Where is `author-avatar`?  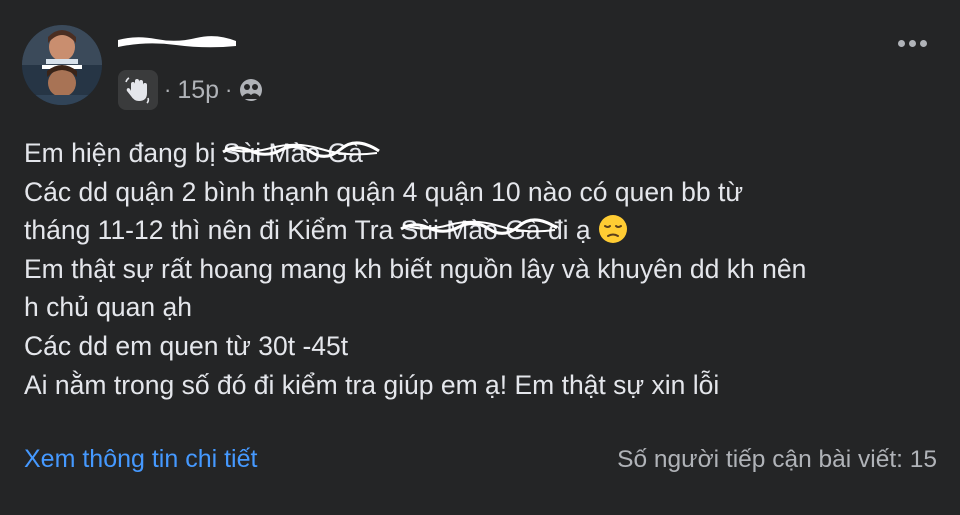 author-avatar is located at coordinates (62, 65).